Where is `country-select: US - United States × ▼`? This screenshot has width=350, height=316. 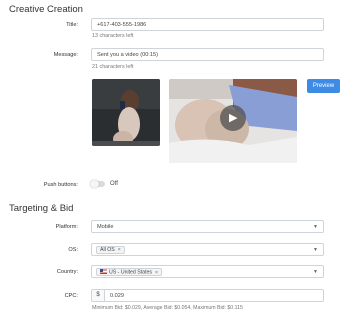 country-select: US - United States × ▼ is located at coordinates (207, 271).